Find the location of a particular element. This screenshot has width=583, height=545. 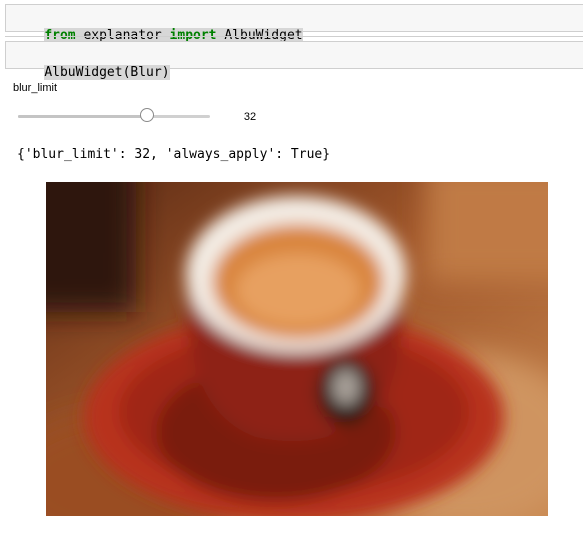

slider-readout: 32 is located at coordinates (250, 117).